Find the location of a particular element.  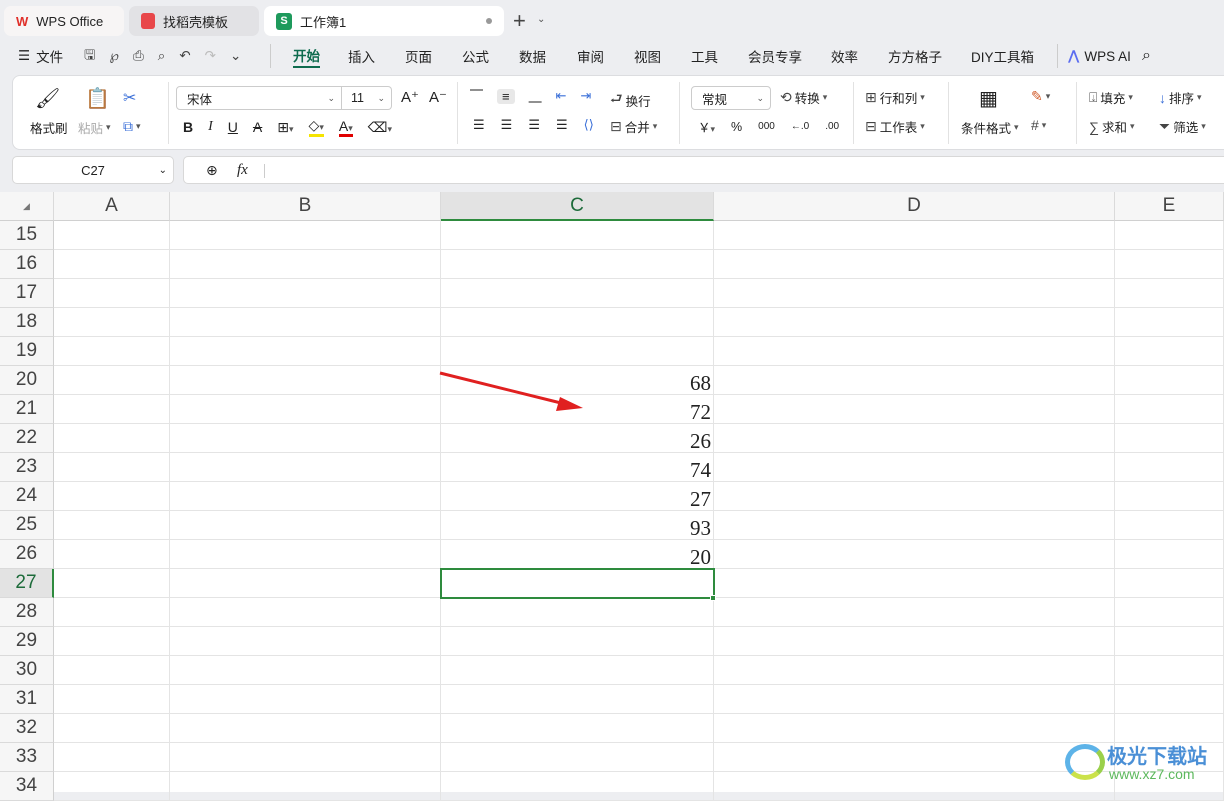

watermark-url: www.xz7.com is located at coordinates (1152, 774).